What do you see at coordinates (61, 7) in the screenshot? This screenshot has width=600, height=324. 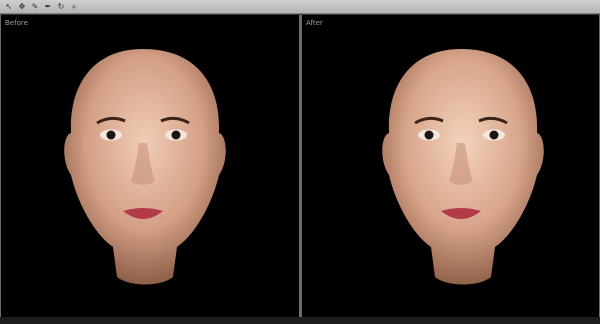 I see `rotate-tool-icon: ↻` at bounding box center [61, 7].